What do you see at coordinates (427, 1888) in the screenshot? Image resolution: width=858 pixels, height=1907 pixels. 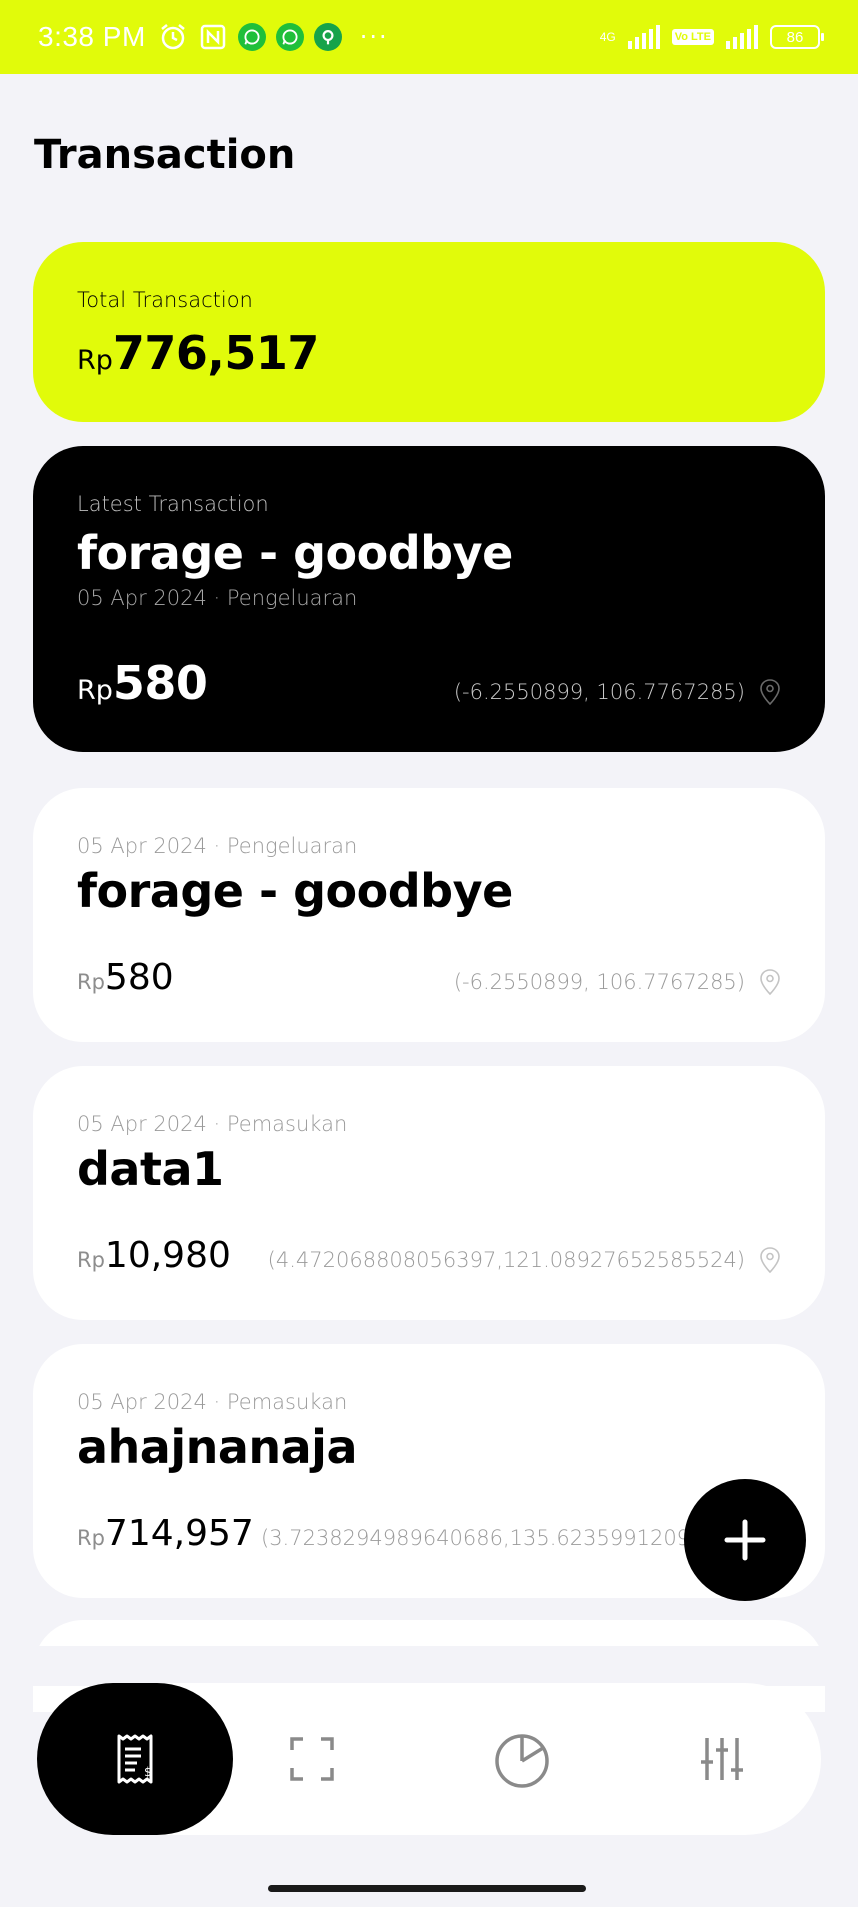 I see `home-indicator` at bounding box center [427, 1888].